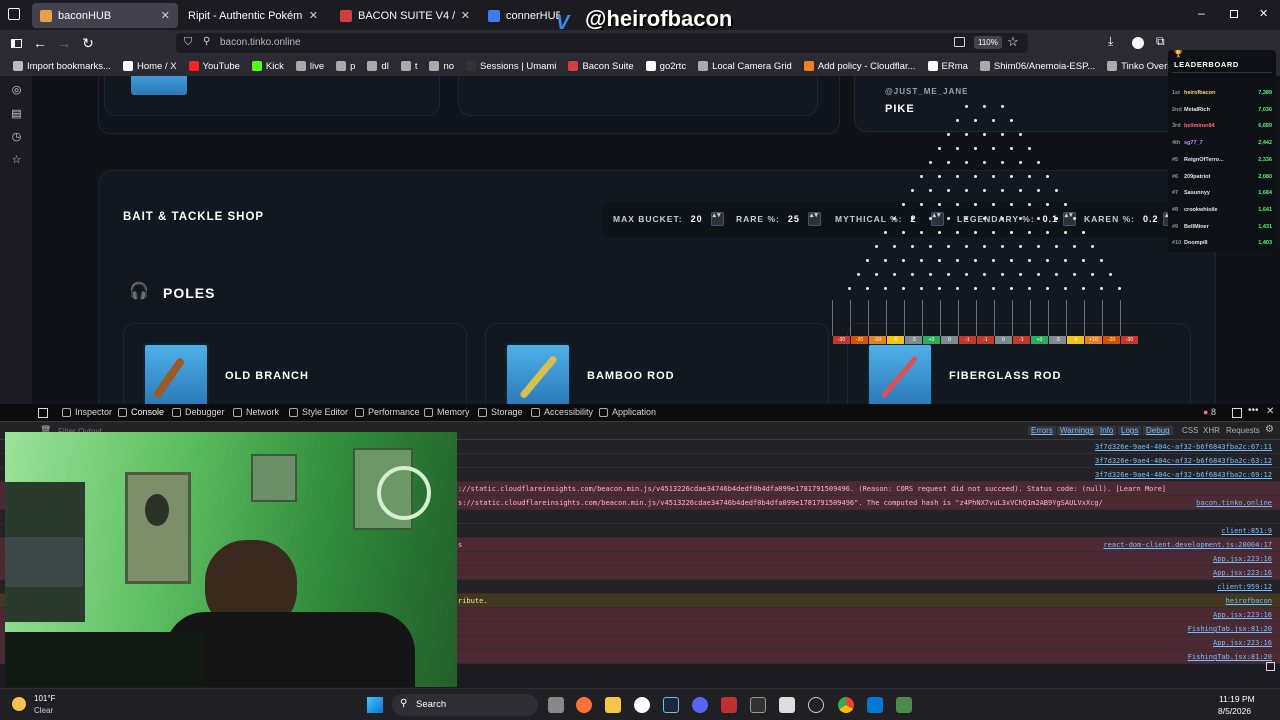 The image size is (1280, 720). What do you see at coordinates (745, 66) in the screenshot?
I see `bookmark-item: Local Camera Grid` at bounding box center [745, 66].